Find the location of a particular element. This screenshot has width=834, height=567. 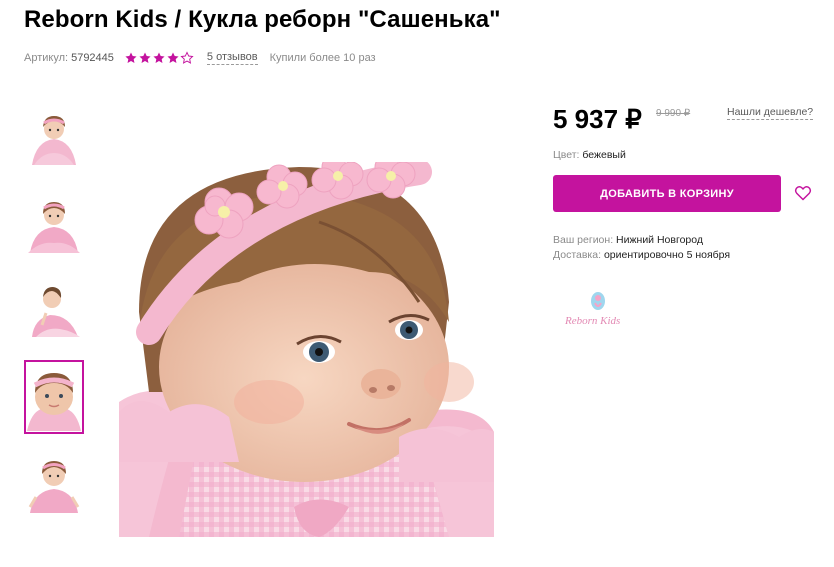

brand-logo: Reborn Kids is located at coordinates (598, 310).